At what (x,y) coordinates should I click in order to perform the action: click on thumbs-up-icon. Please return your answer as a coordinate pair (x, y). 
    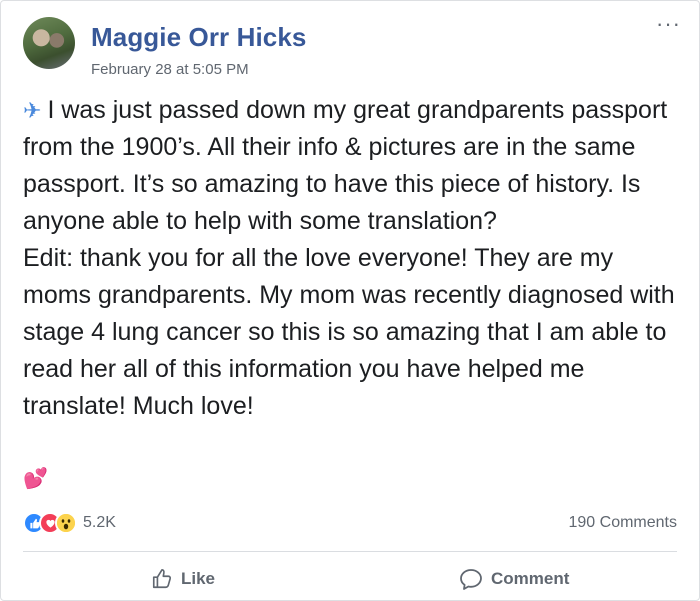
    Looking at the image, I should click on (162, 579).